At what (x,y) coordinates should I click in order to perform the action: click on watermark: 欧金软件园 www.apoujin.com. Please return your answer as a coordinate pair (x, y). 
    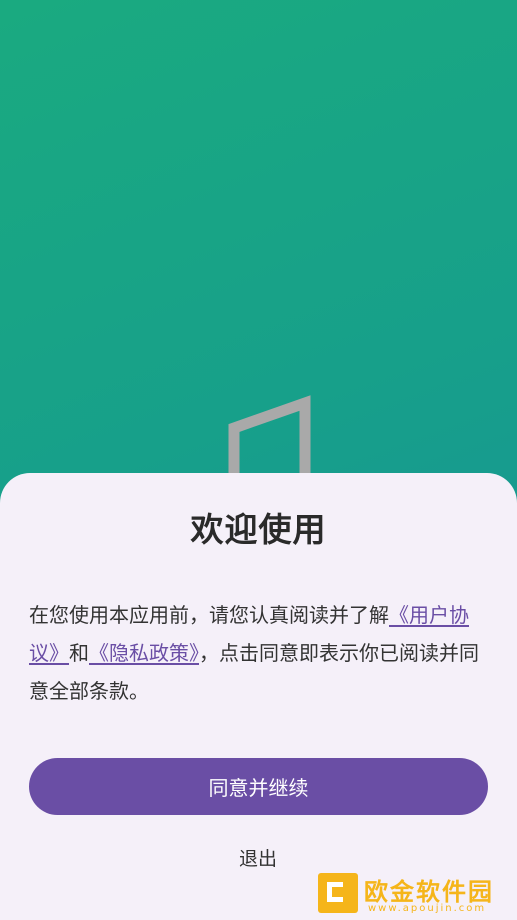
    Looking at the image, I should click on (415, 894).